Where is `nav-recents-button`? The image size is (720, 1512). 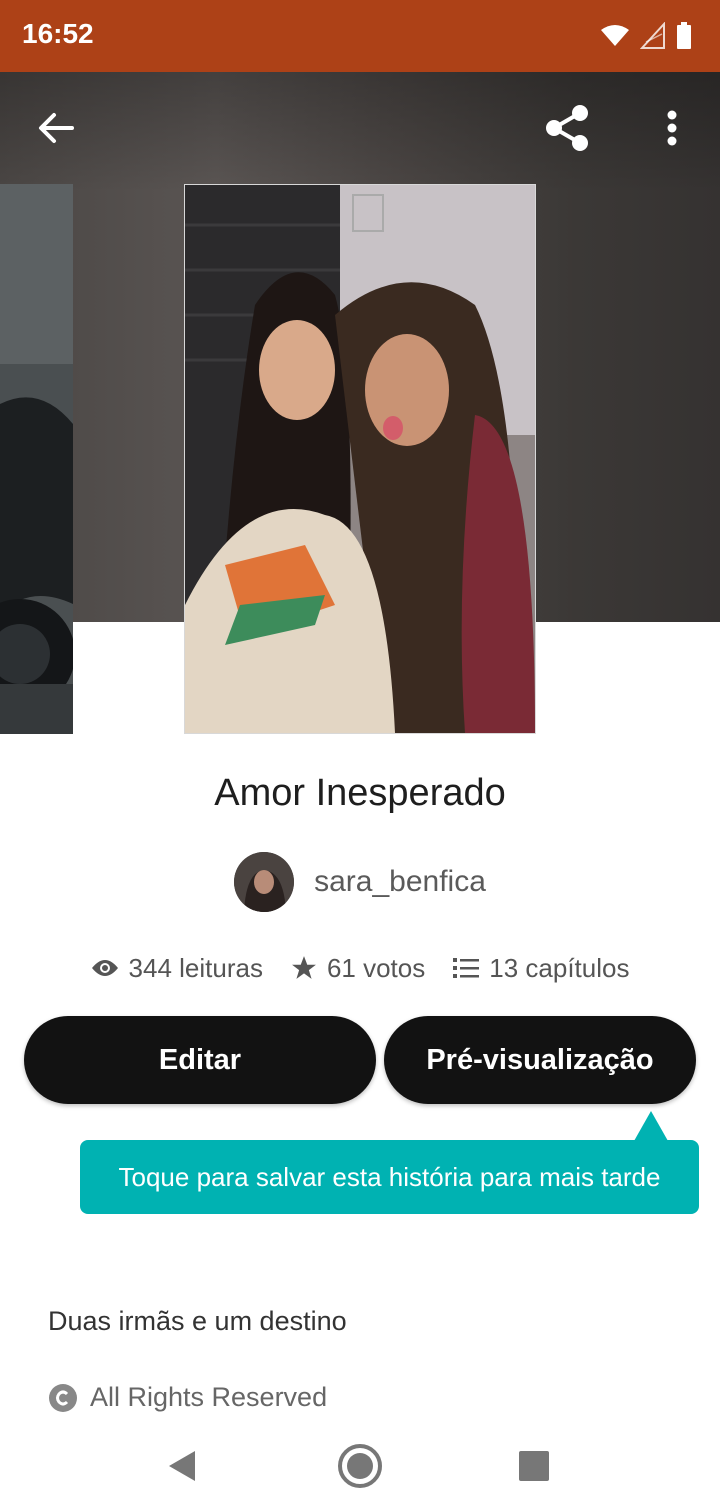 nav-recents-button is located at coordinates (534, 1466).